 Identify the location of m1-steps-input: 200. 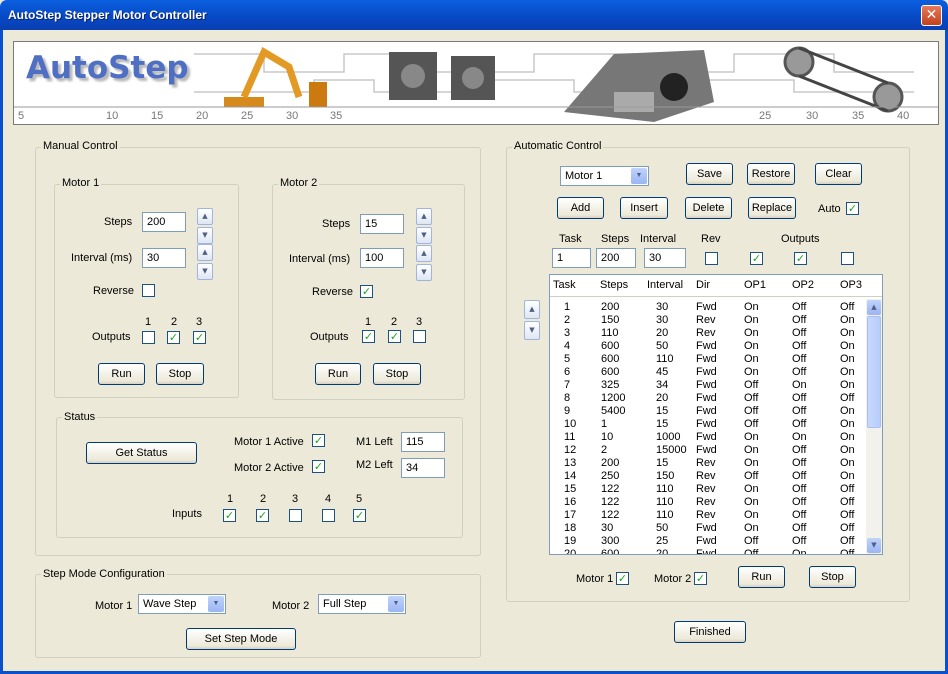
(164, 222).